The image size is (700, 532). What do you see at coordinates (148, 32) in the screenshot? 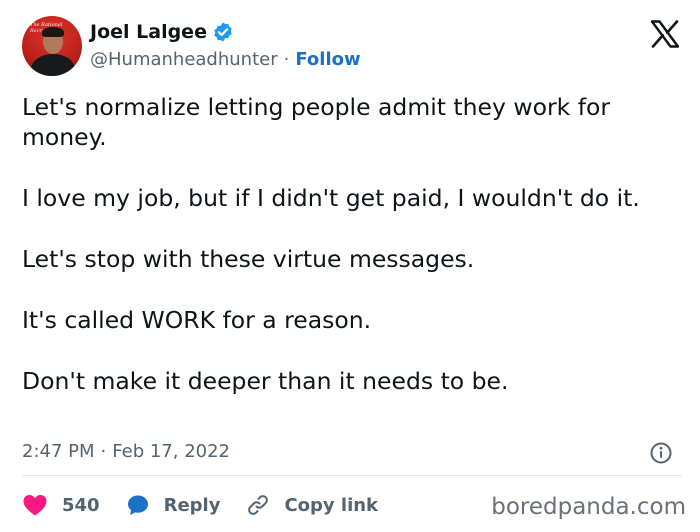
I see `author-name: Joel Lalgee` at bounding box center [148, 32].